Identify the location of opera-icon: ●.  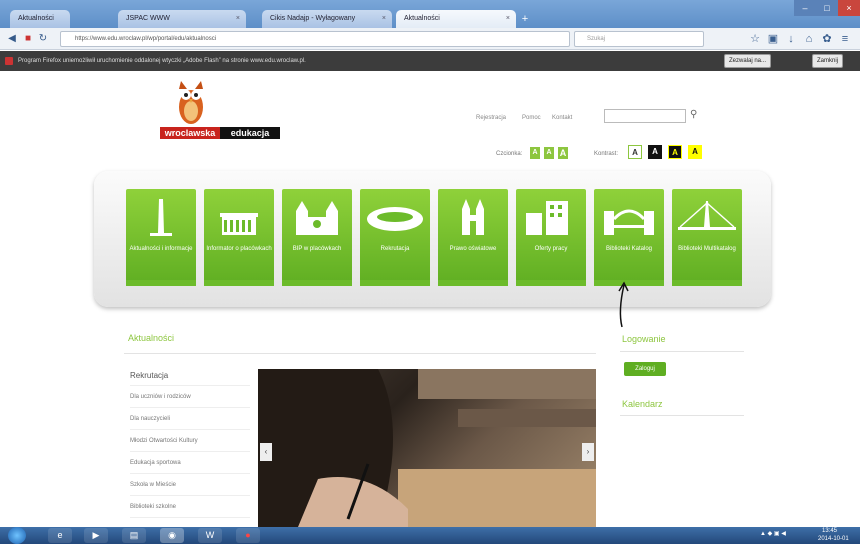
(248, 535).